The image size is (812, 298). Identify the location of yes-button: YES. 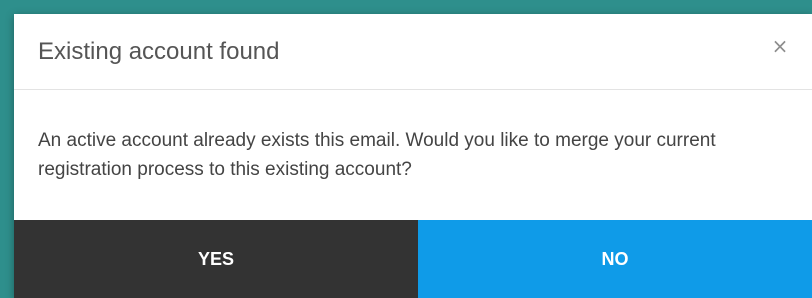
(216, 259).